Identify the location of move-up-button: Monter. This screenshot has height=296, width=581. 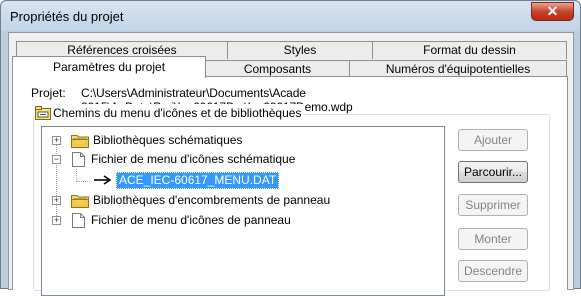
(493, 239).